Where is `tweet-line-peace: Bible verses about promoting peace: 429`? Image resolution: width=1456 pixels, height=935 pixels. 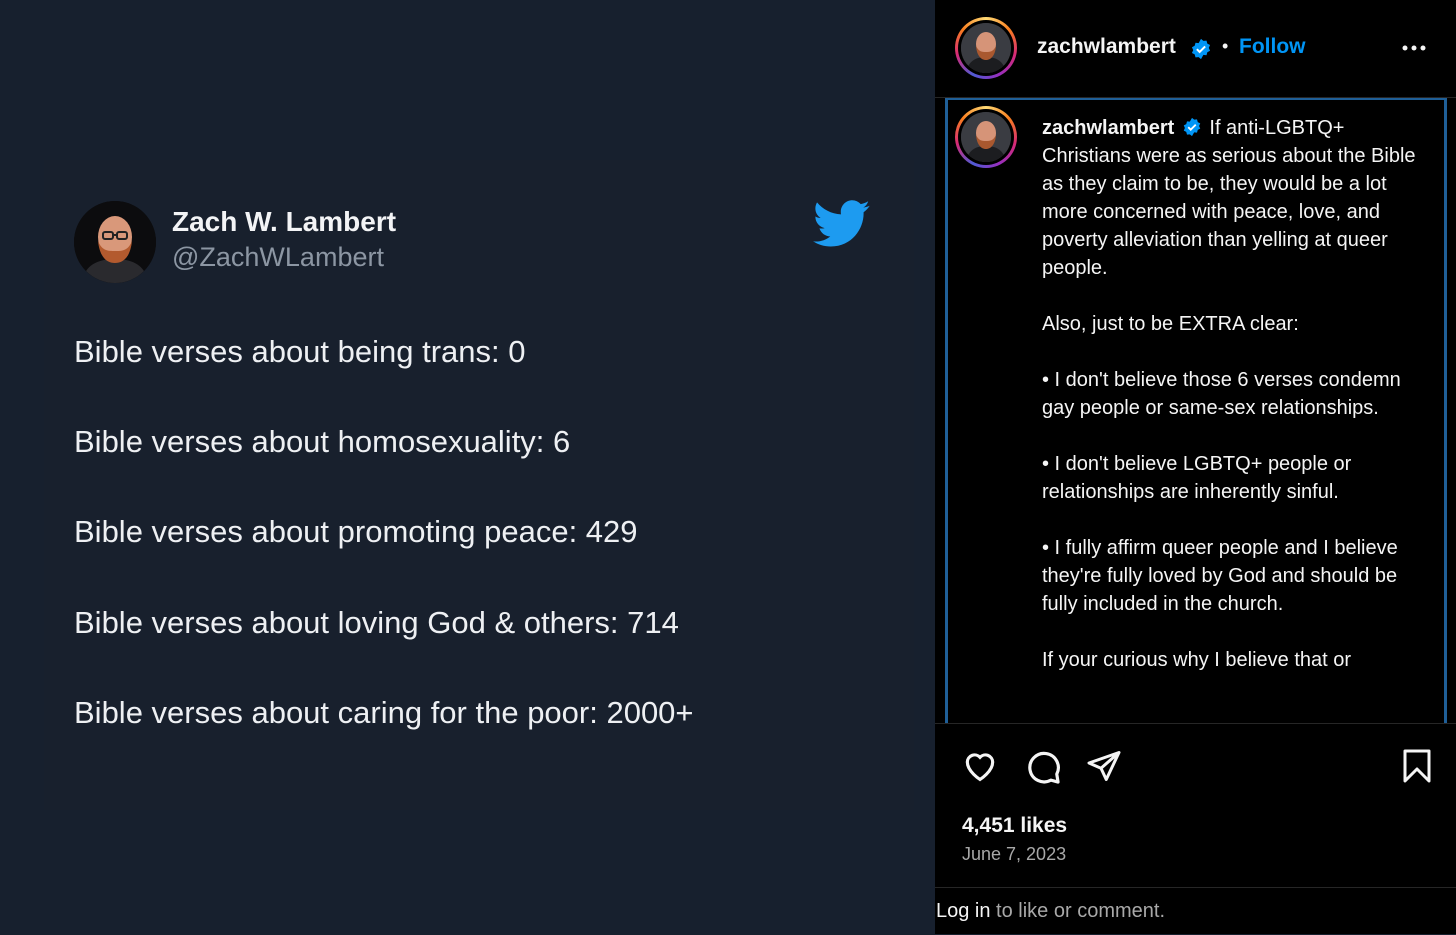
tweet-line-peace: Bible verses about promoting peace: 429 is located at coordinates (356, 531).